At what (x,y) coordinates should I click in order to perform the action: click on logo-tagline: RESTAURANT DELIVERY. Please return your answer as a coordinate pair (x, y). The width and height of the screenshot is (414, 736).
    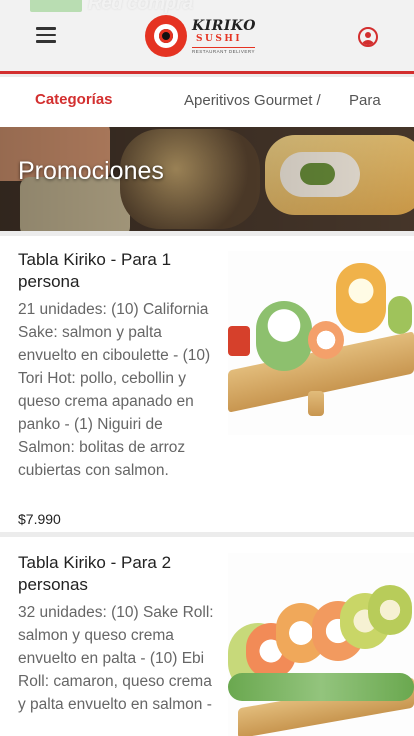
    Looking at the image, I should click on (224, 50).